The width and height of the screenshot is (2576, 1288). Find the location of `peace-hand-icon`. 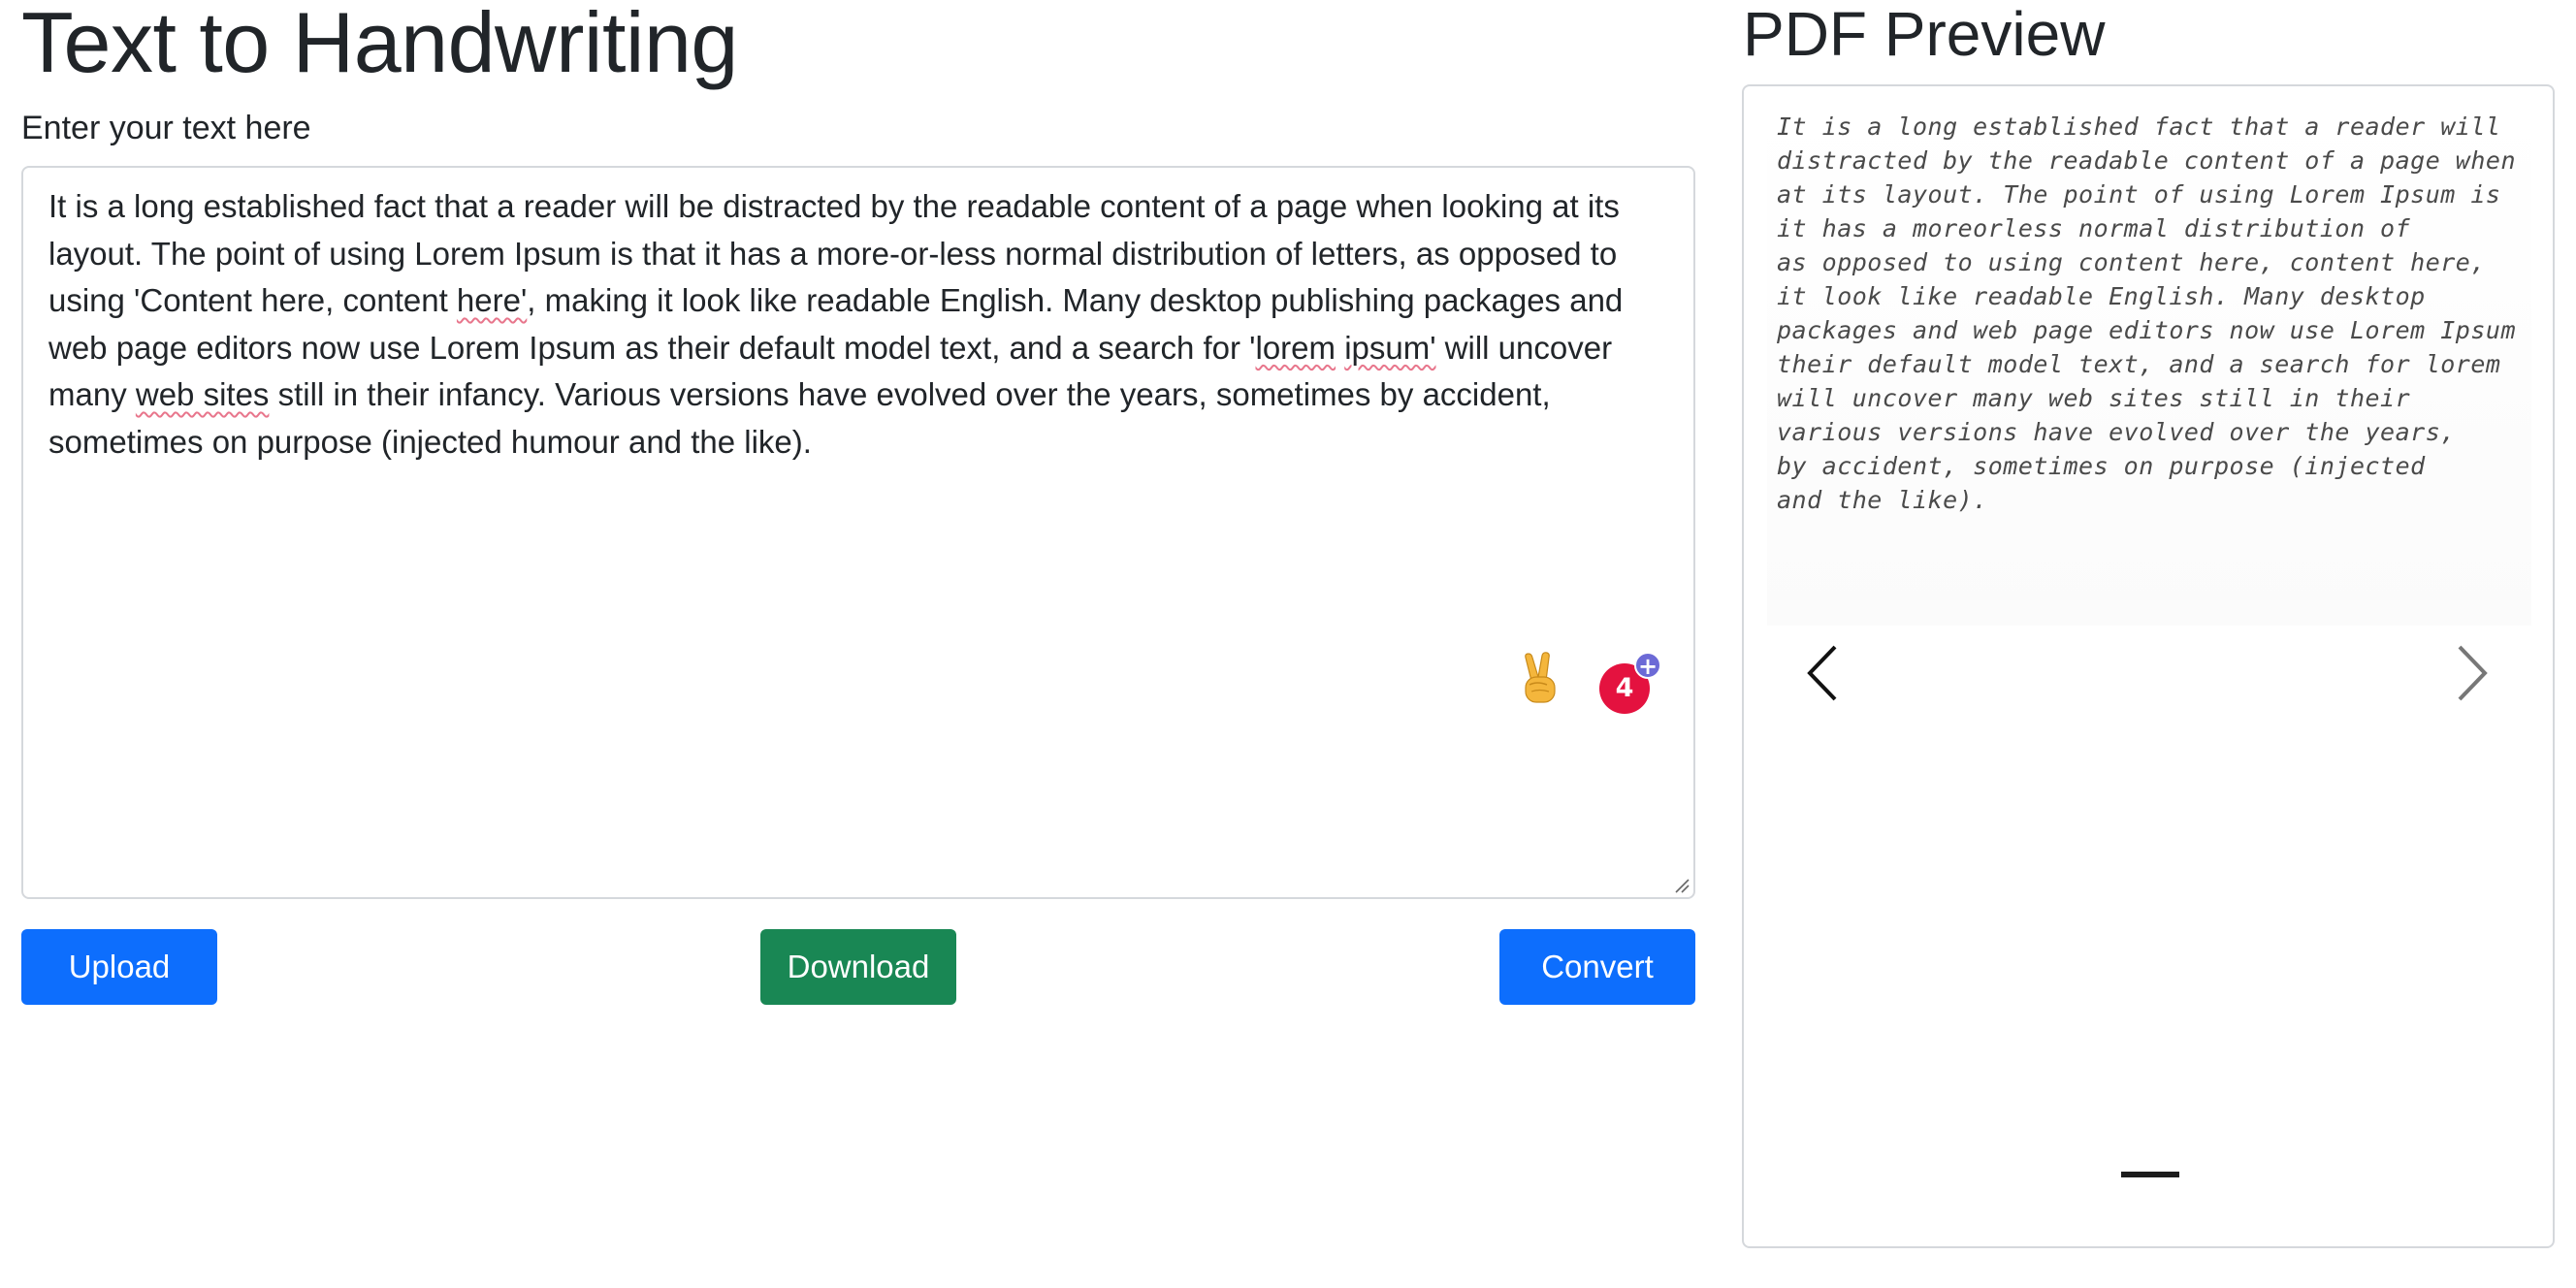

peace-hand-icon is located at coordinates (1541, 679).